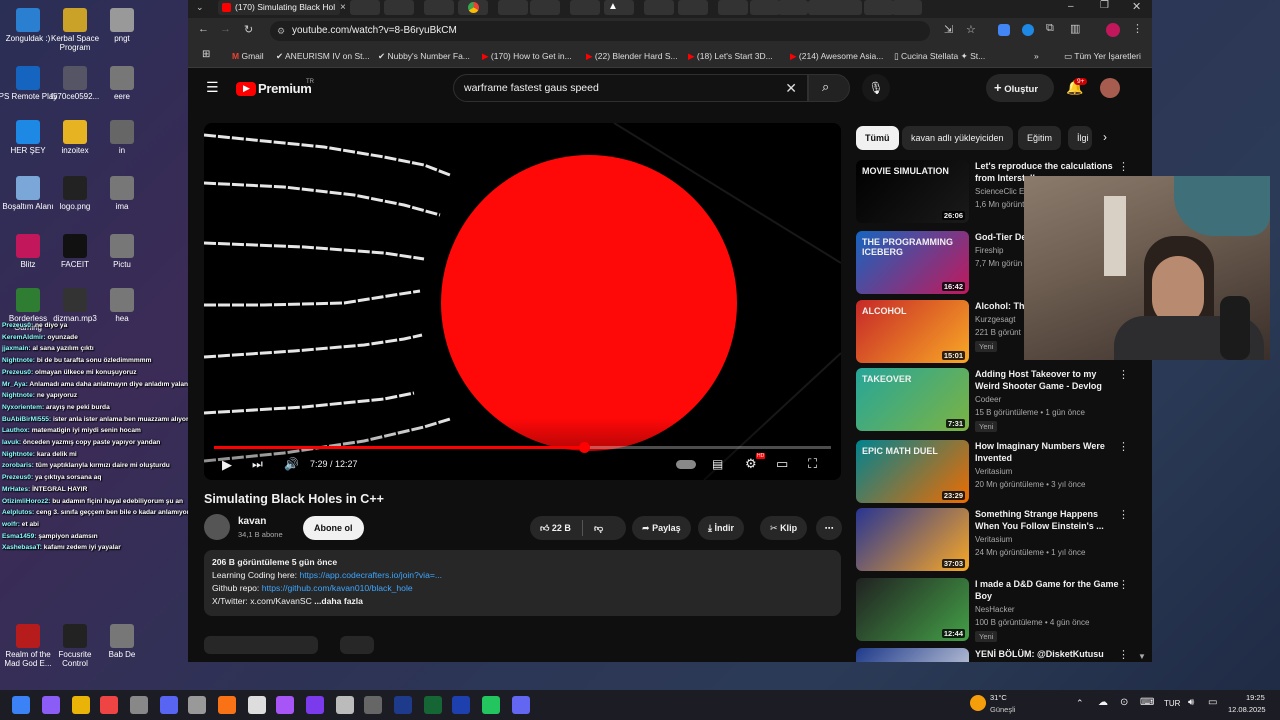 The image size is (1280, 720). What do you see at coordinates (957, 138) in the screenshot?
I see `chip-uploader: kavan adlı yükleyiciden` at bounding box center [957, 138].